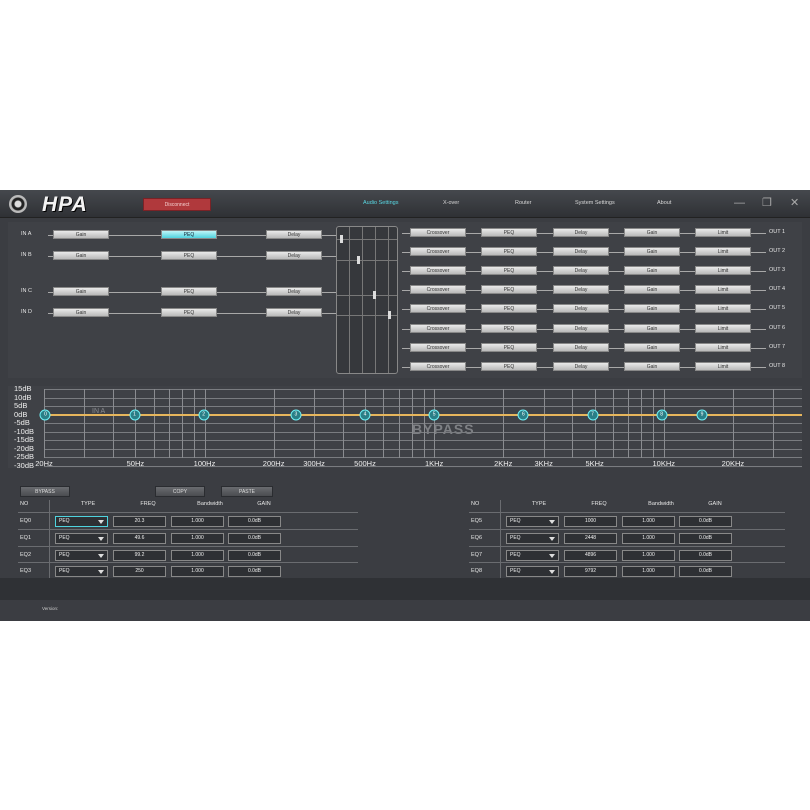 The width and height of the screenshot is (810, 810). Describe the element at coordinates (45, 415) in the screenshot. I see `eq-node-handle: 0` at that location.